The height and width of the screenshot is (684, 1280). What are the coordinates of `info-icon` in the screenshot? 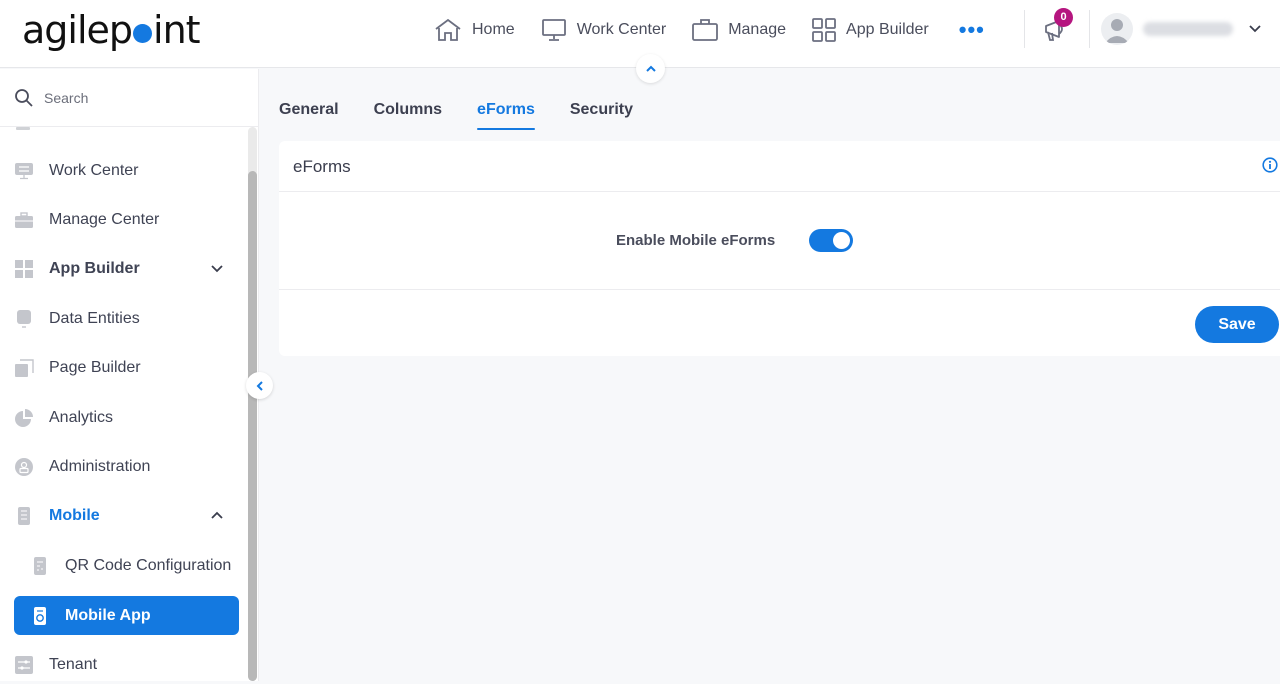 It's located at (1270, 165).